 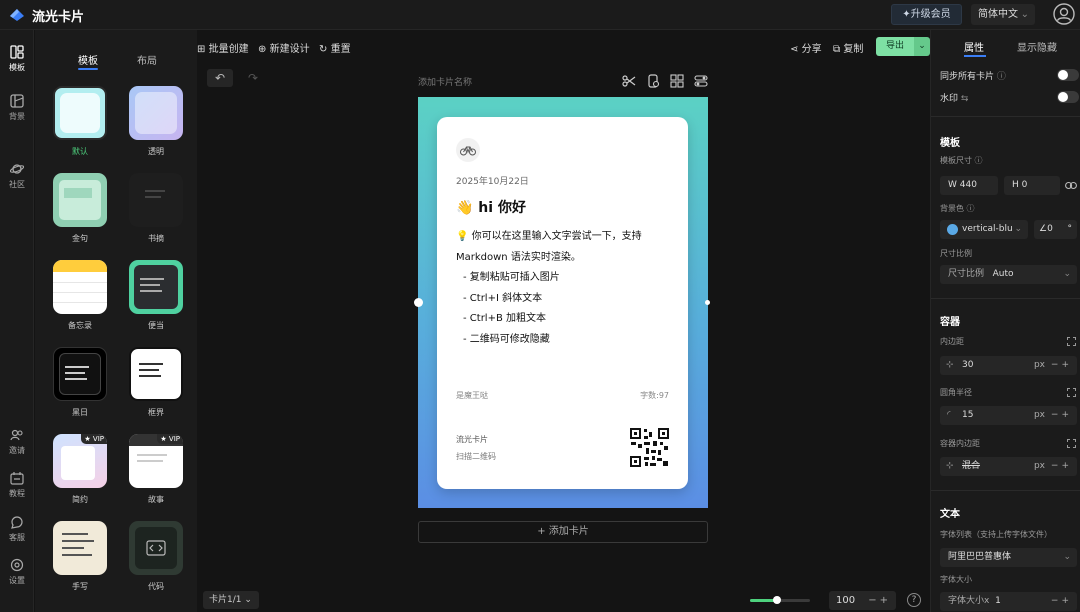 What do you see at coordinates (1068, 75) in the screenshot?
I see `sync-all-toggle` at bounding box center [1068, 75].